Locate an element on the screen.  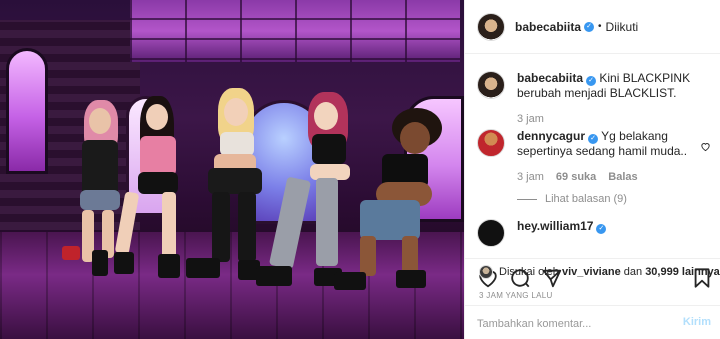
arched-window is located at coordinates (27, 111).